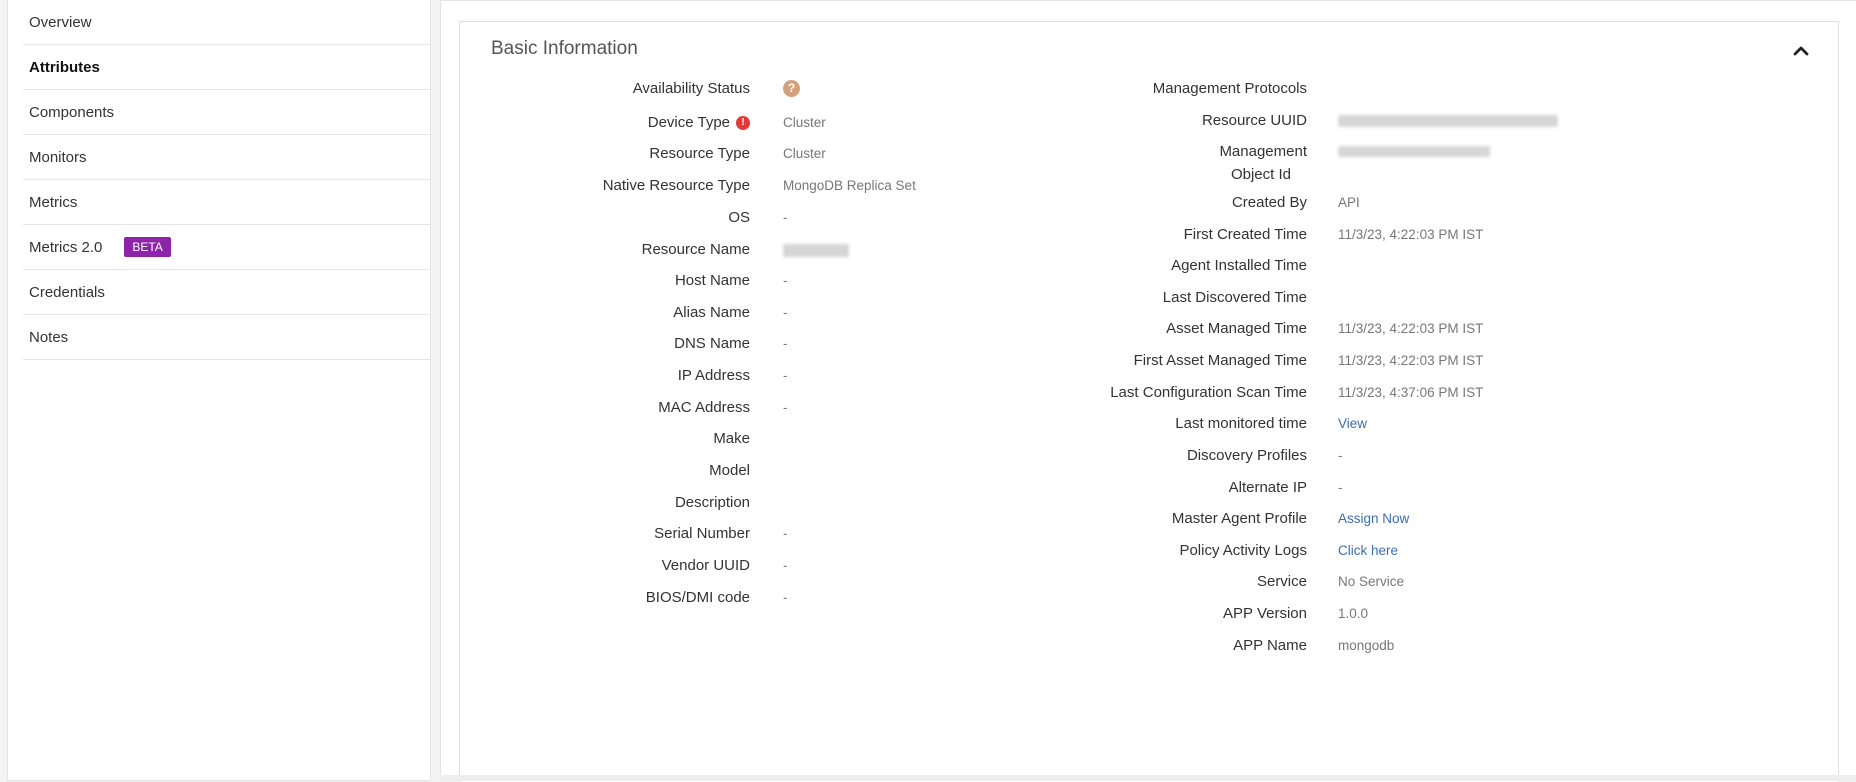  What do you see at coordinates (1353, 613) in the screenshot?
I see `attr-value: 1.0.0` at bounding box center [1353, 613].